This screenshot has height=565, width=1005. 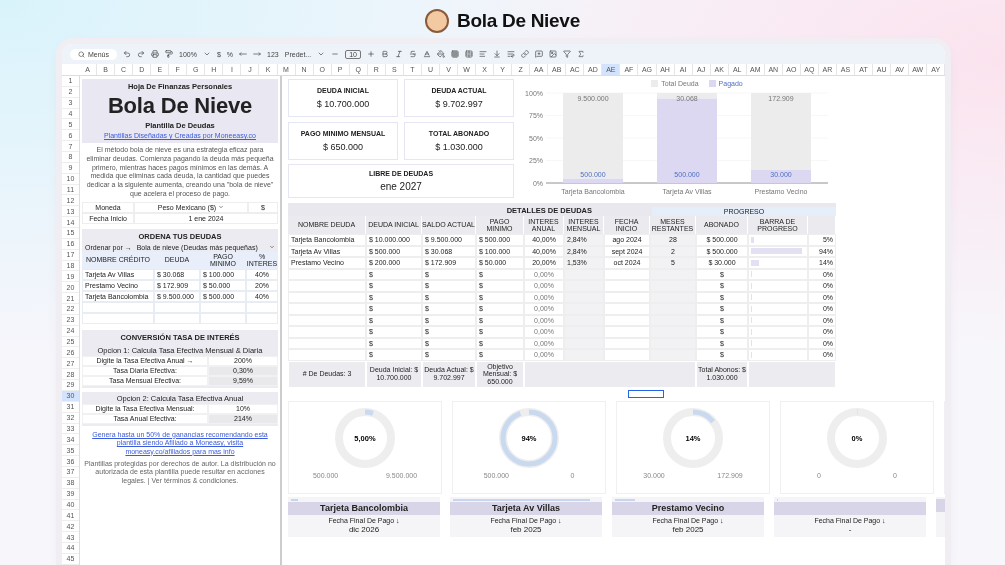 I want to click on card-title: Prestamo Vecino, so click(x=688, y=508).